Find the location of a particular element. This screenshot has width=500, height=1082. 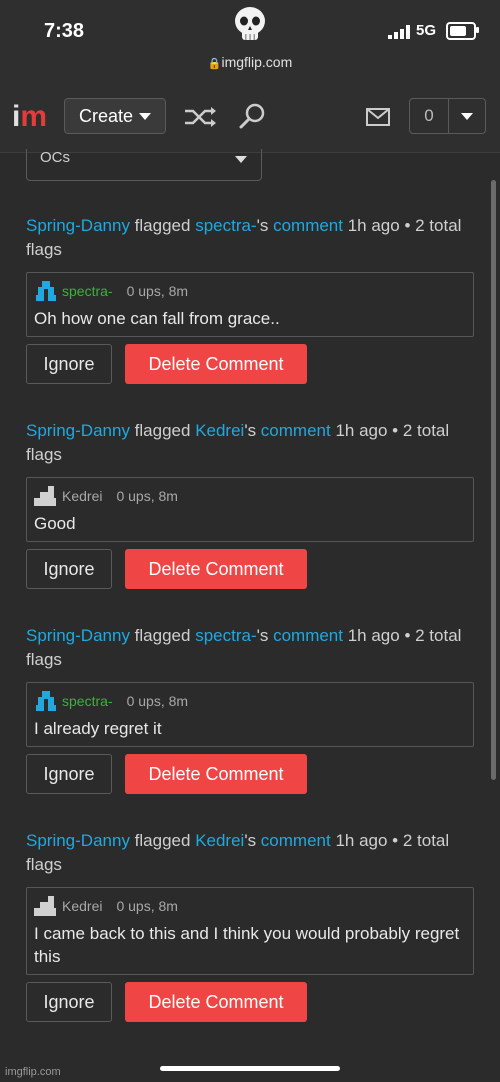

address-bar: 🔒imgflip.com is located at coordinates (250, 62).